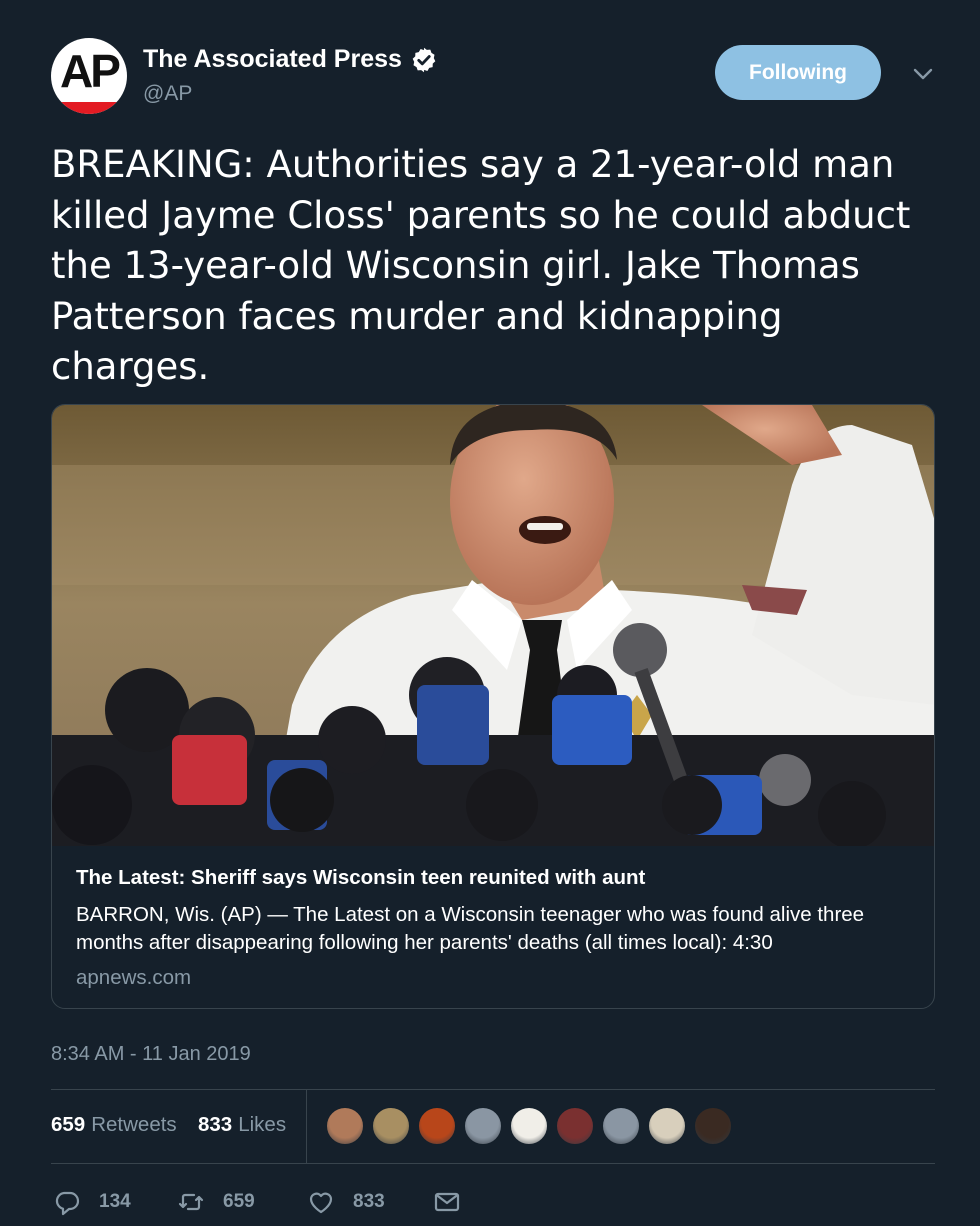 The height and width of the screenshot is (1226, 980). I want to click on tweet-timestamp: 8:34 AM - 11 Jan 2019, so click(151, 1054).